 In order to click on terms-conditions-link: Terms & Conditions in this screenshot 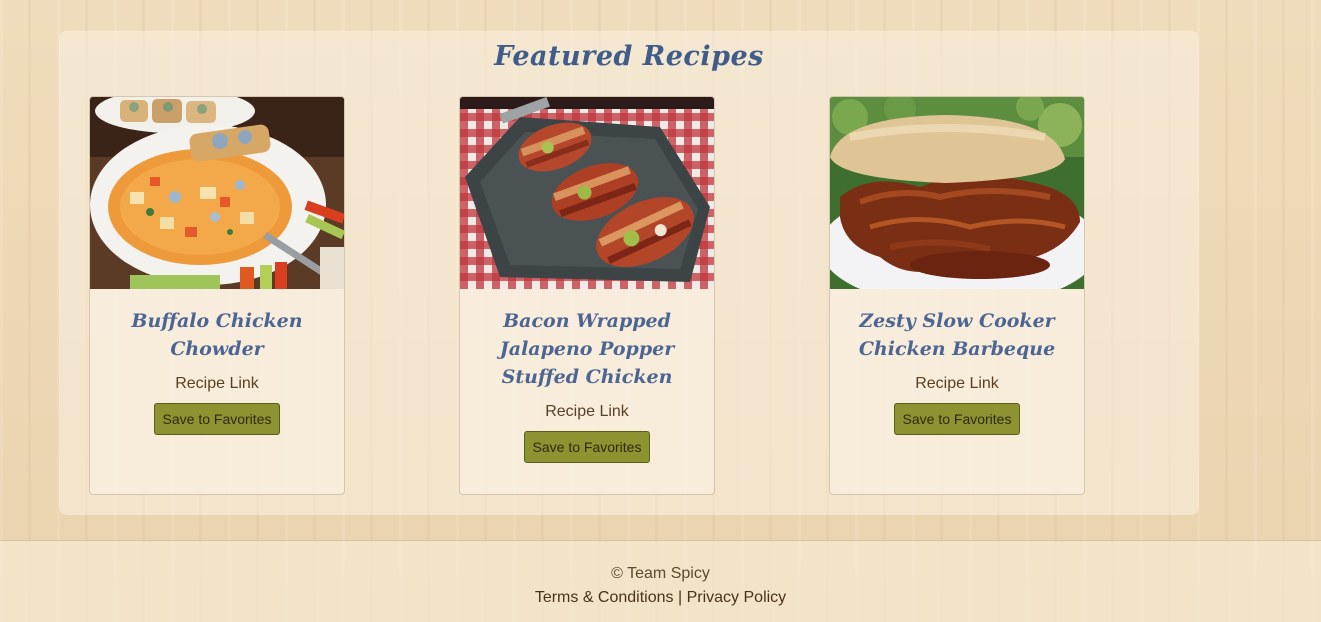, I will do `click(604, 597)`.